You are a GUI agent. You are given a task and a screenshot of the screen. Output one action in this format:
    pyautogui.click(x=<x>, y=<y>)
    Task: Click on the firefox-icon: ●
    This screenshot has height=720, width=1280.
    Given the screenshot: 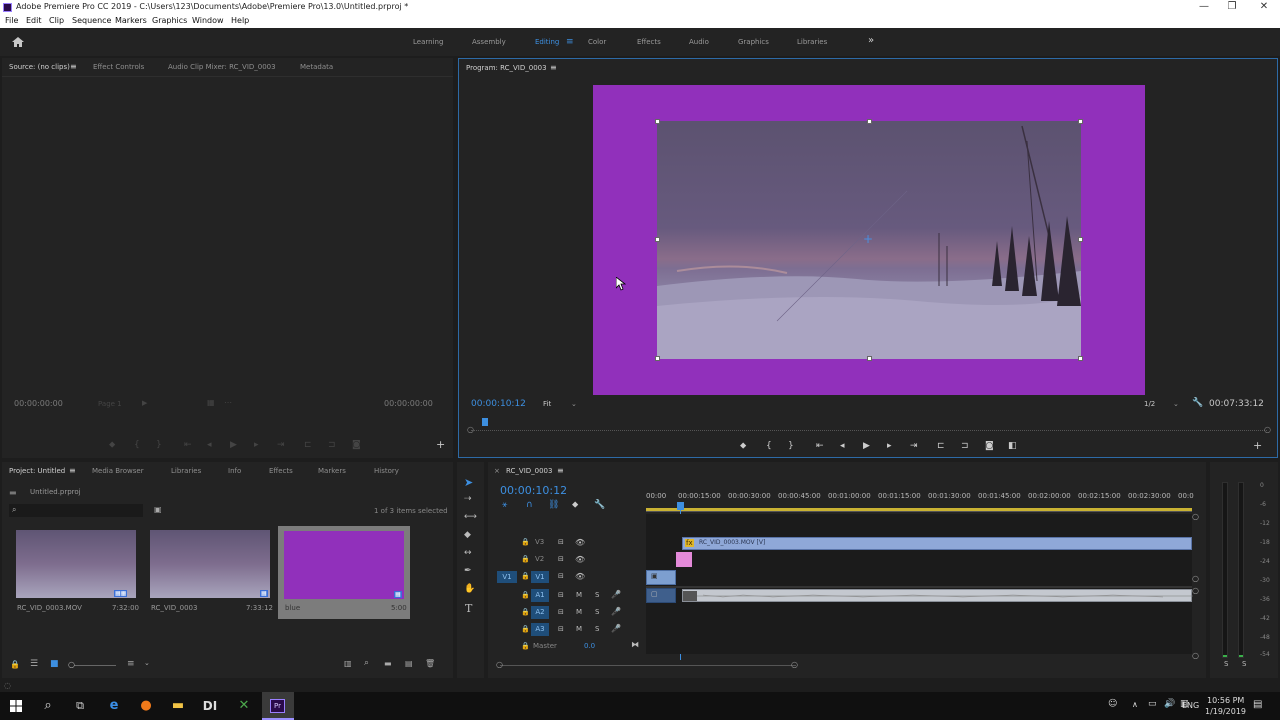 What is the action you would take?
    pyautogui.click(x=146, y=706)
    